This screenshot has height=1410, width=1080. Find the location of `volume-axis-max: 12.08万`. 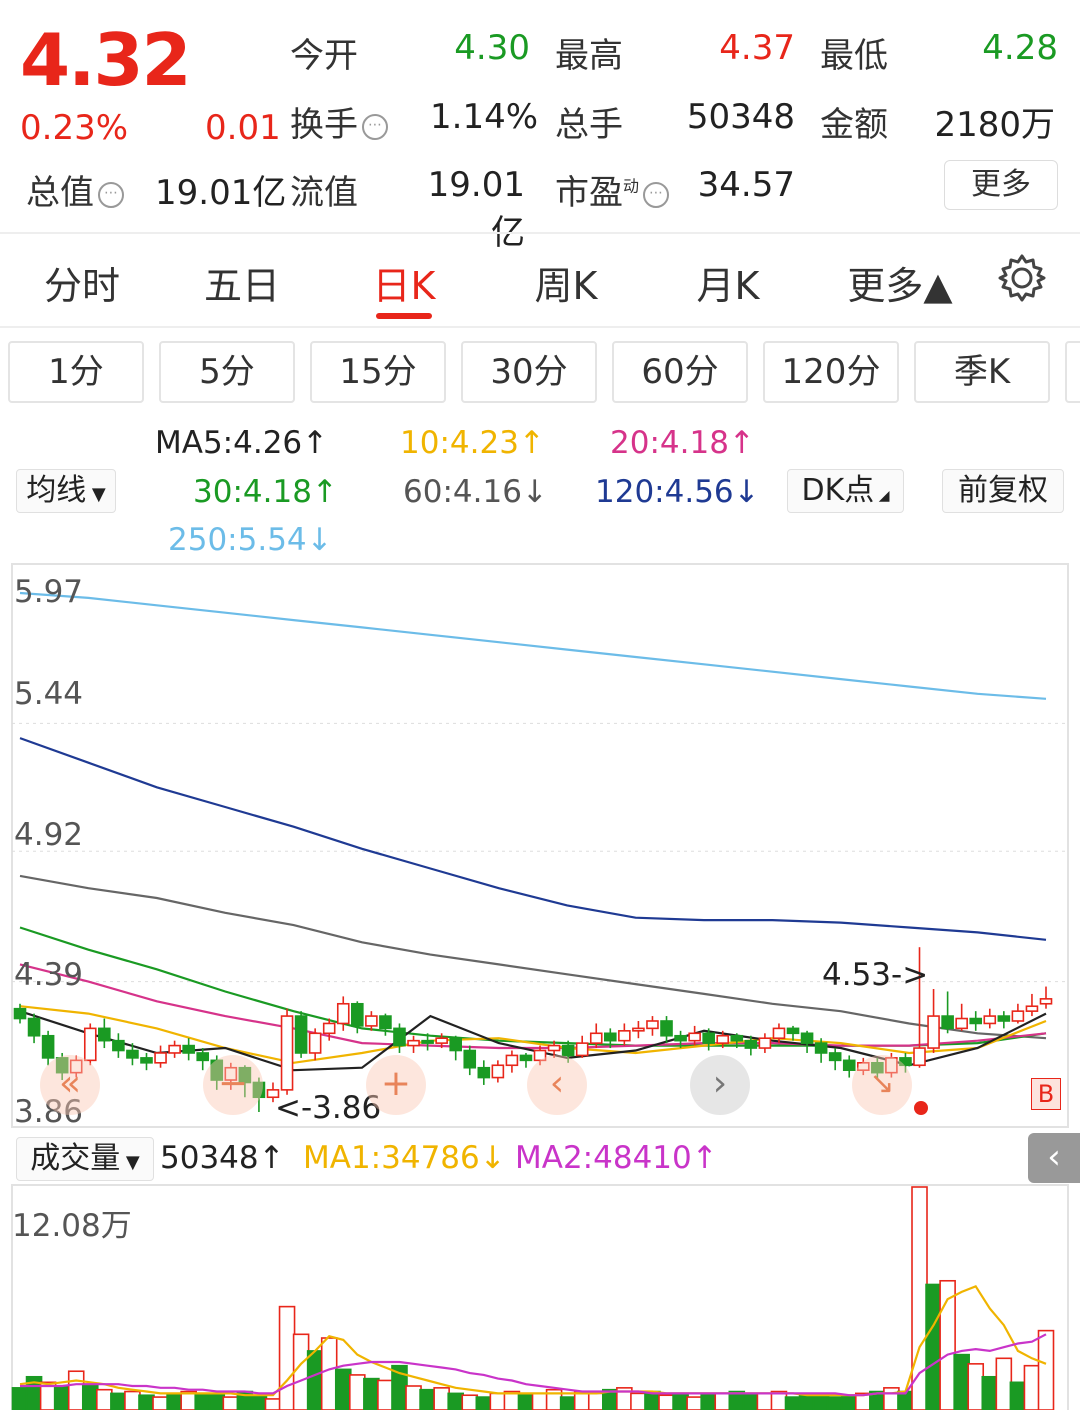

volume-axis-max: 12.08万 is located at coordinates (72, 1226).